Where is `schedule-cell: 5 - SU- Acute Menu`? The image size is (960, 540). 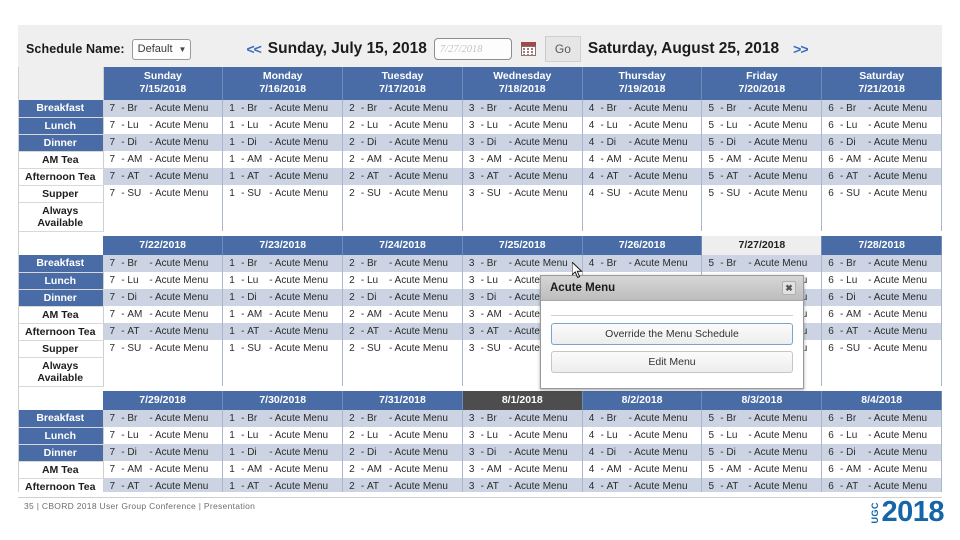
schedule-cell: 5 - SU- Acute Menu is located at coordinates (762, 193).